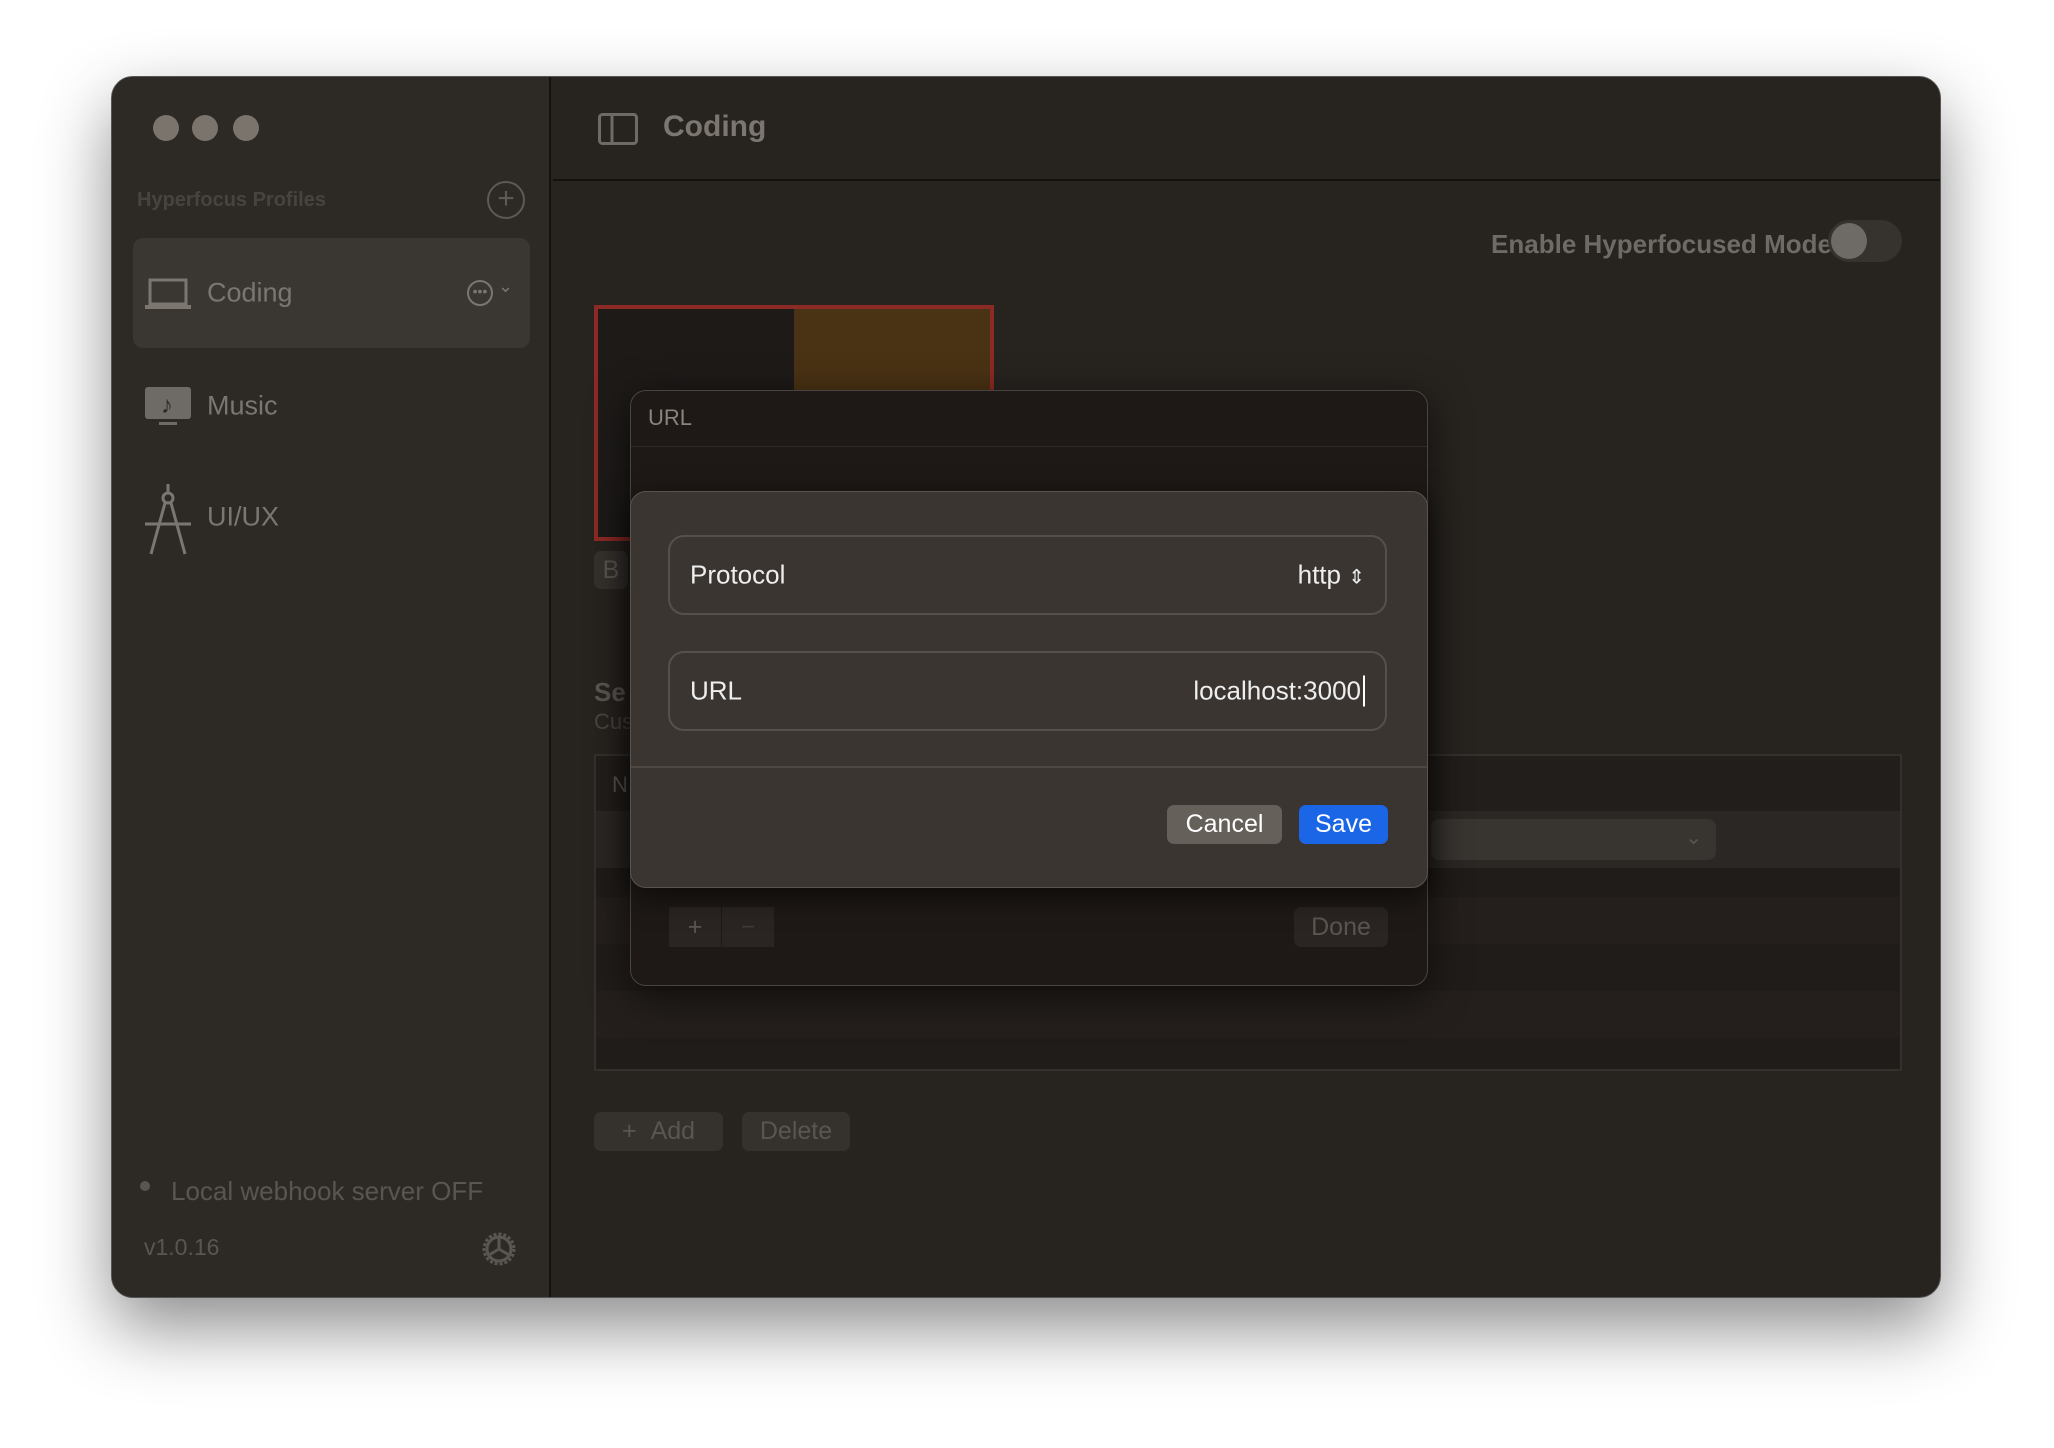 The height and width of the screenshot is (1448, 2054). I want to click on sidebar-item-label: UI/UX, so click(243, 516).